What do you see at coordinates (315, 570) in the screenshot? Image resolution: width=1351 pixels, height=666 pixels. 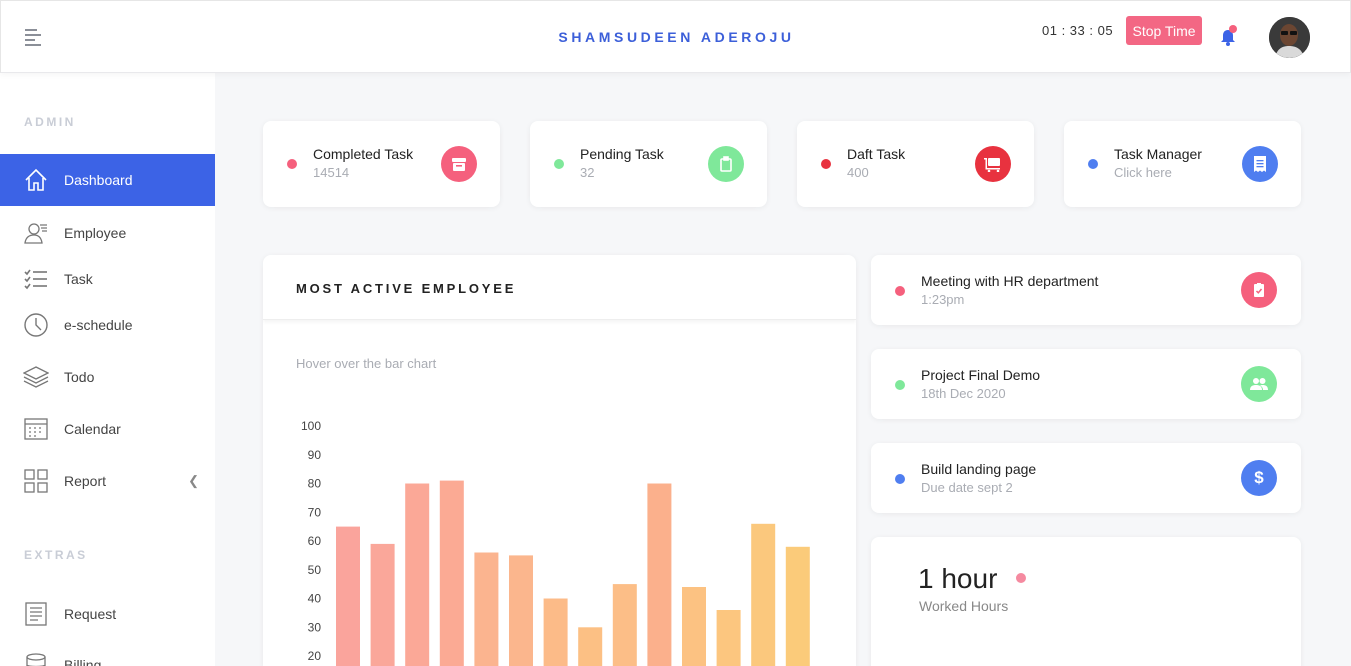 I see `y-tick-label: 50` at bounding box center [315, 570].